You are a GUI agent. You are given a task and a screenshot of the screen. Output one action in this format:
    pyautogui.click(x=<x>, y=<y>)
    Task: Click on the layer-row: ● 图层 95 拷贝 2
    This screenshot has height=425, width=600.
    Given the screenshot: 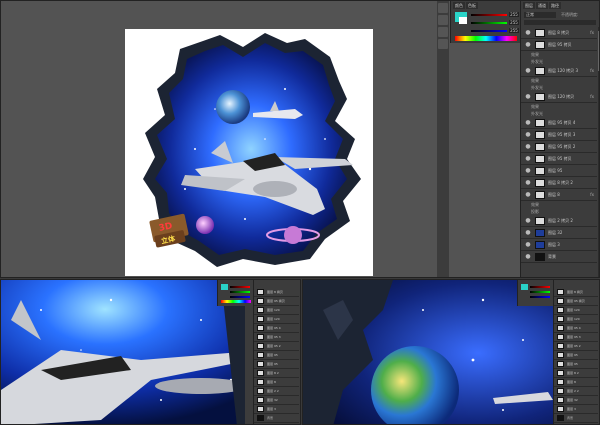 What is the action you would take?
    pyautogui.click(x=559, y=147)
    